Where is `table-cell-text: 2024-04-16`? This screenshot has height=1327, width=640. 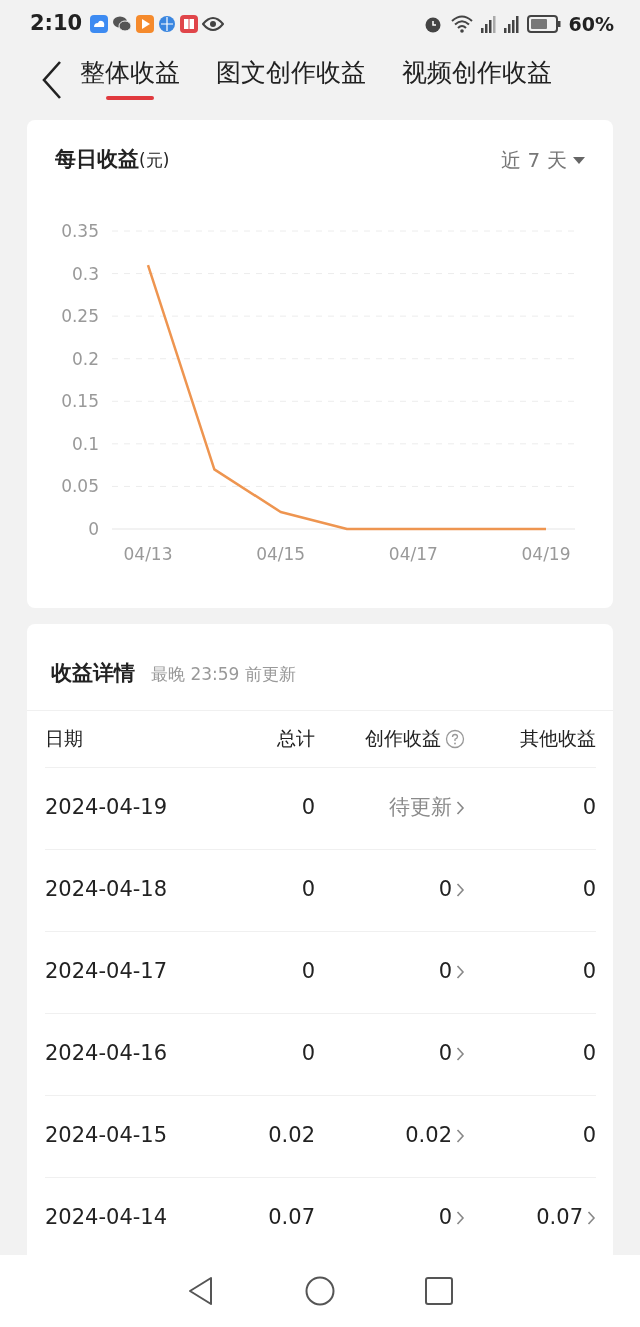 table-cell-text: 2024-04-16 is located at coordinates (106, 1054).